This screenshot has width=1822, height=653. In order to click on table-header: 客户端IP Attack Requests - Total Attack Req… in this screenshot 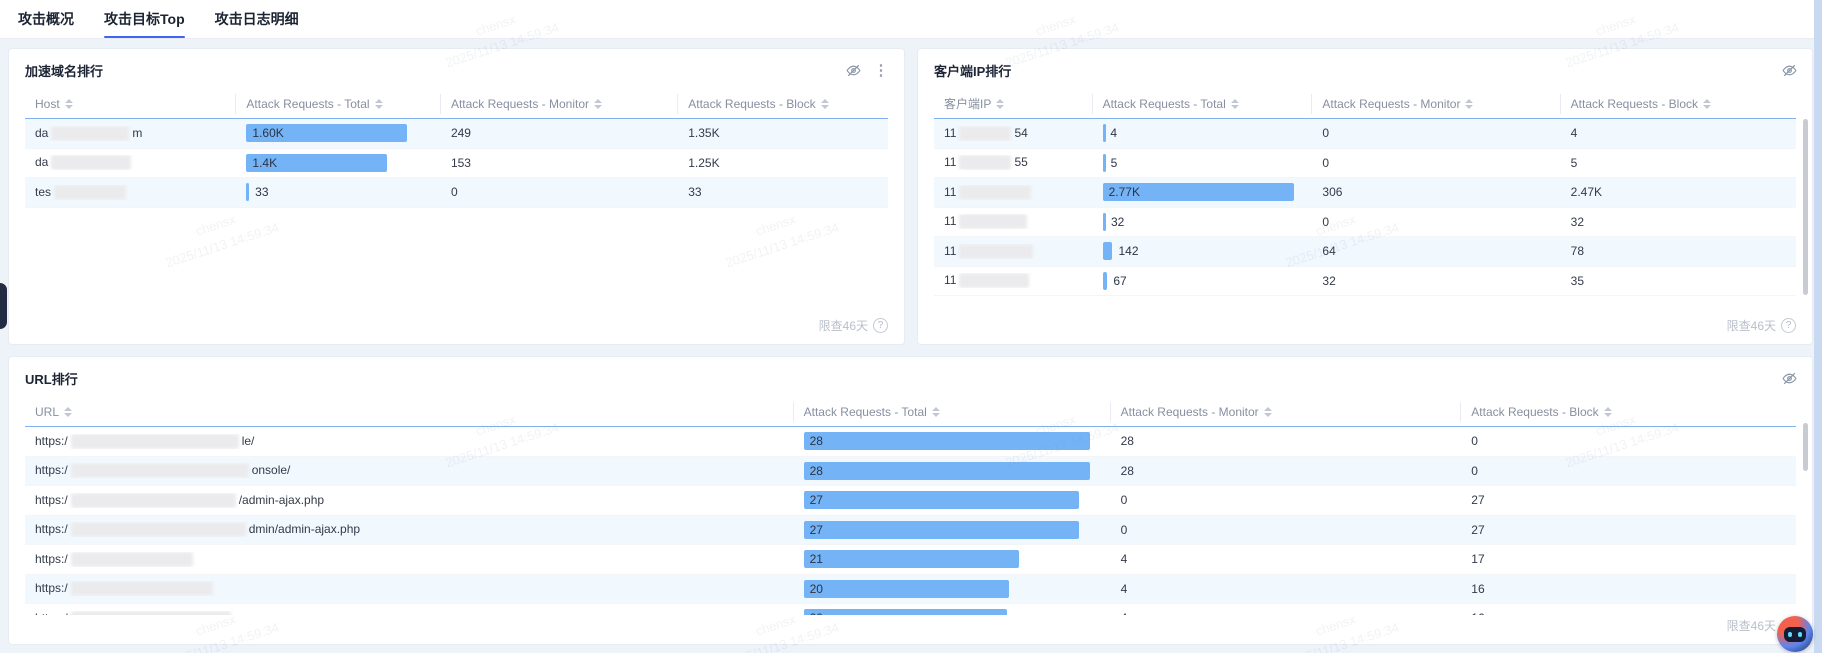, I will do `click(1365, 104)`.